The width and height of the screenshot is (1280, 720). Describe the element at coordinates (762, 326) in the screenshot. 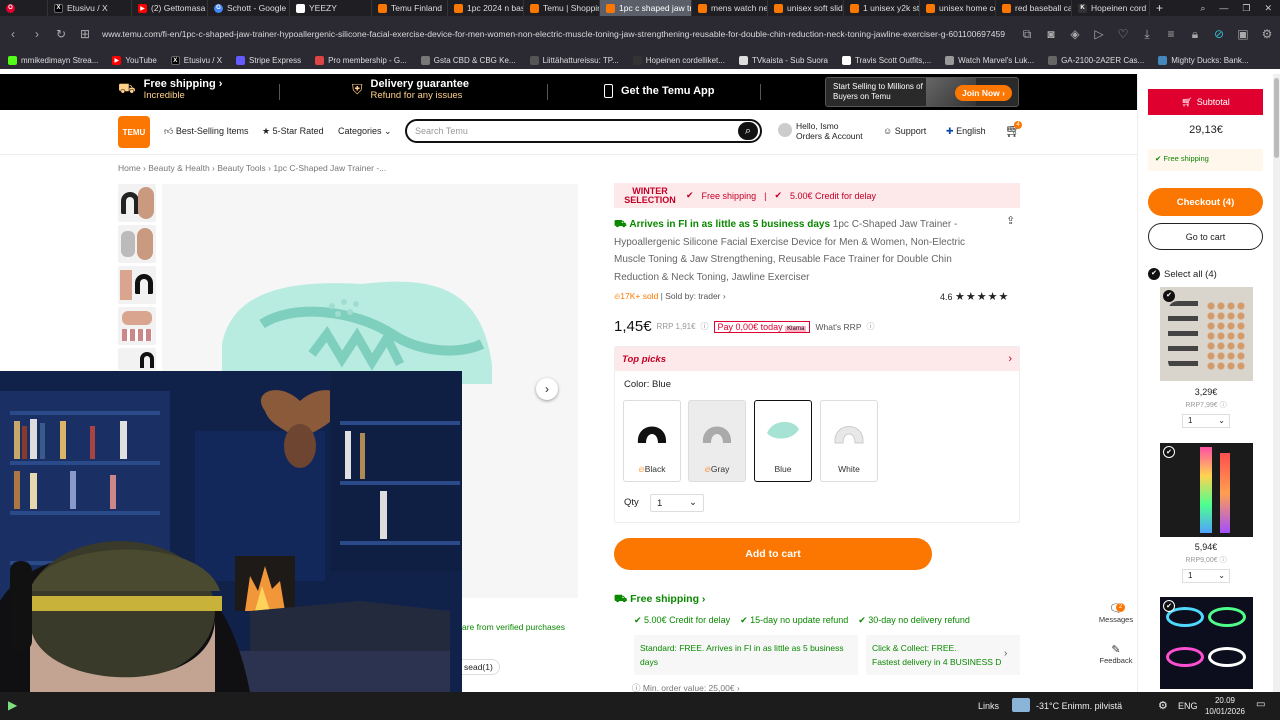

I see `pay-today-badge: Pay 0,00€ today Klarna` at that location.